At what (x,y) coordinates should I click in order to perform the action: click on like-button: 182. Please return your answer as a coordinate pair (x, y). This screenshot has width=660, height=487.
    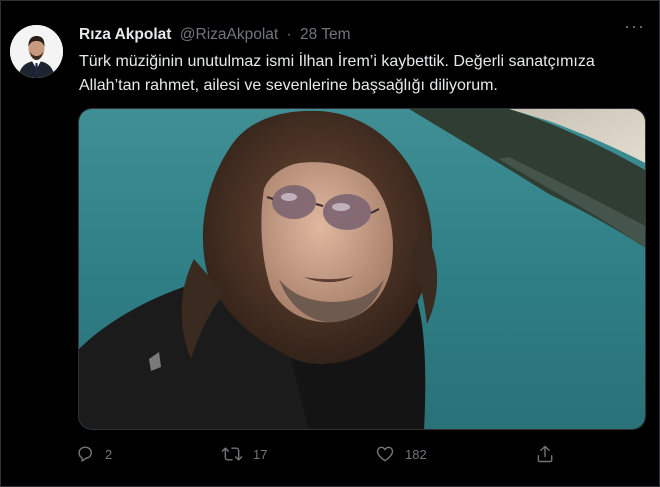
    Looking at the image, I should click on (401, 454).